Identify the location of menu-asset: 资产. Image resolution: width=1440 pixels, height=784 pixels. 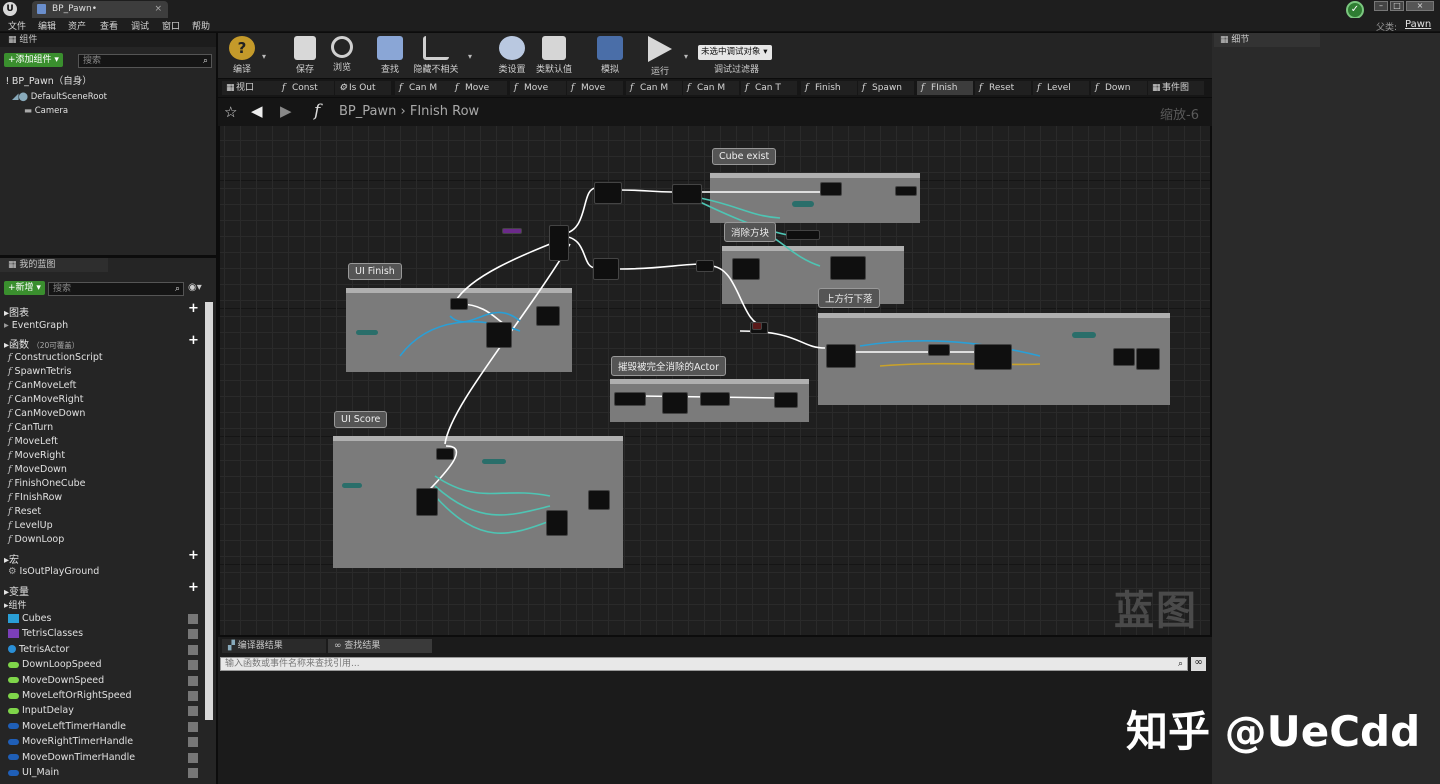
(77, 25).